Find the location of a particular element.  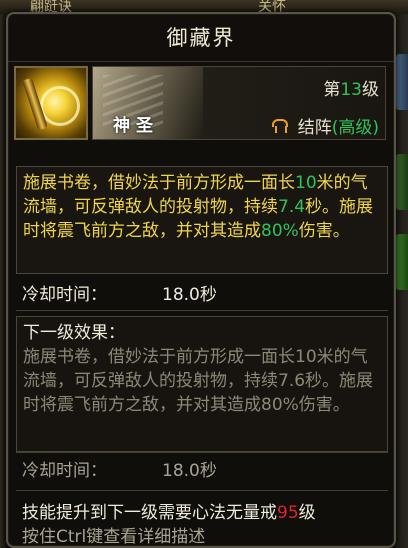

formation-icon is located at coordinates (279, 126).